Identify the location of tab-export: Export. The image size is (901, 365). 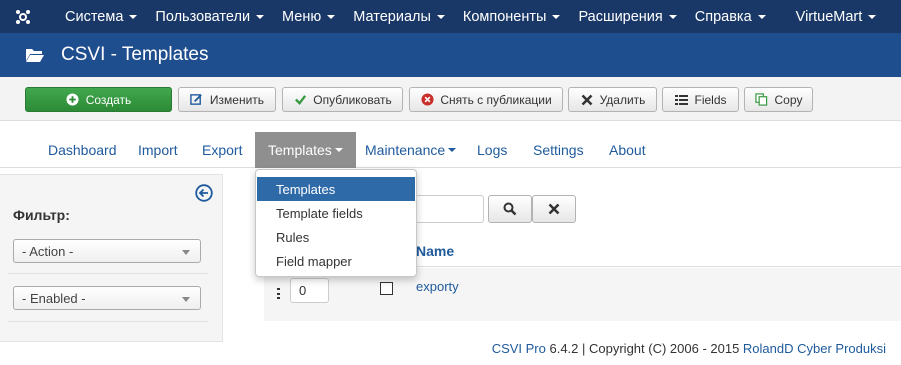
(222, 150).